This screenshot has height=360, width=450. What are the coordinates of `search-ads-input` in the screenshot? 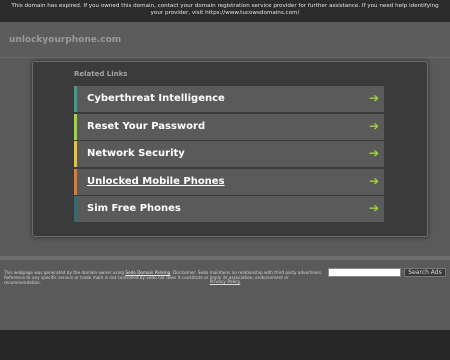 It's located at (364, 272).